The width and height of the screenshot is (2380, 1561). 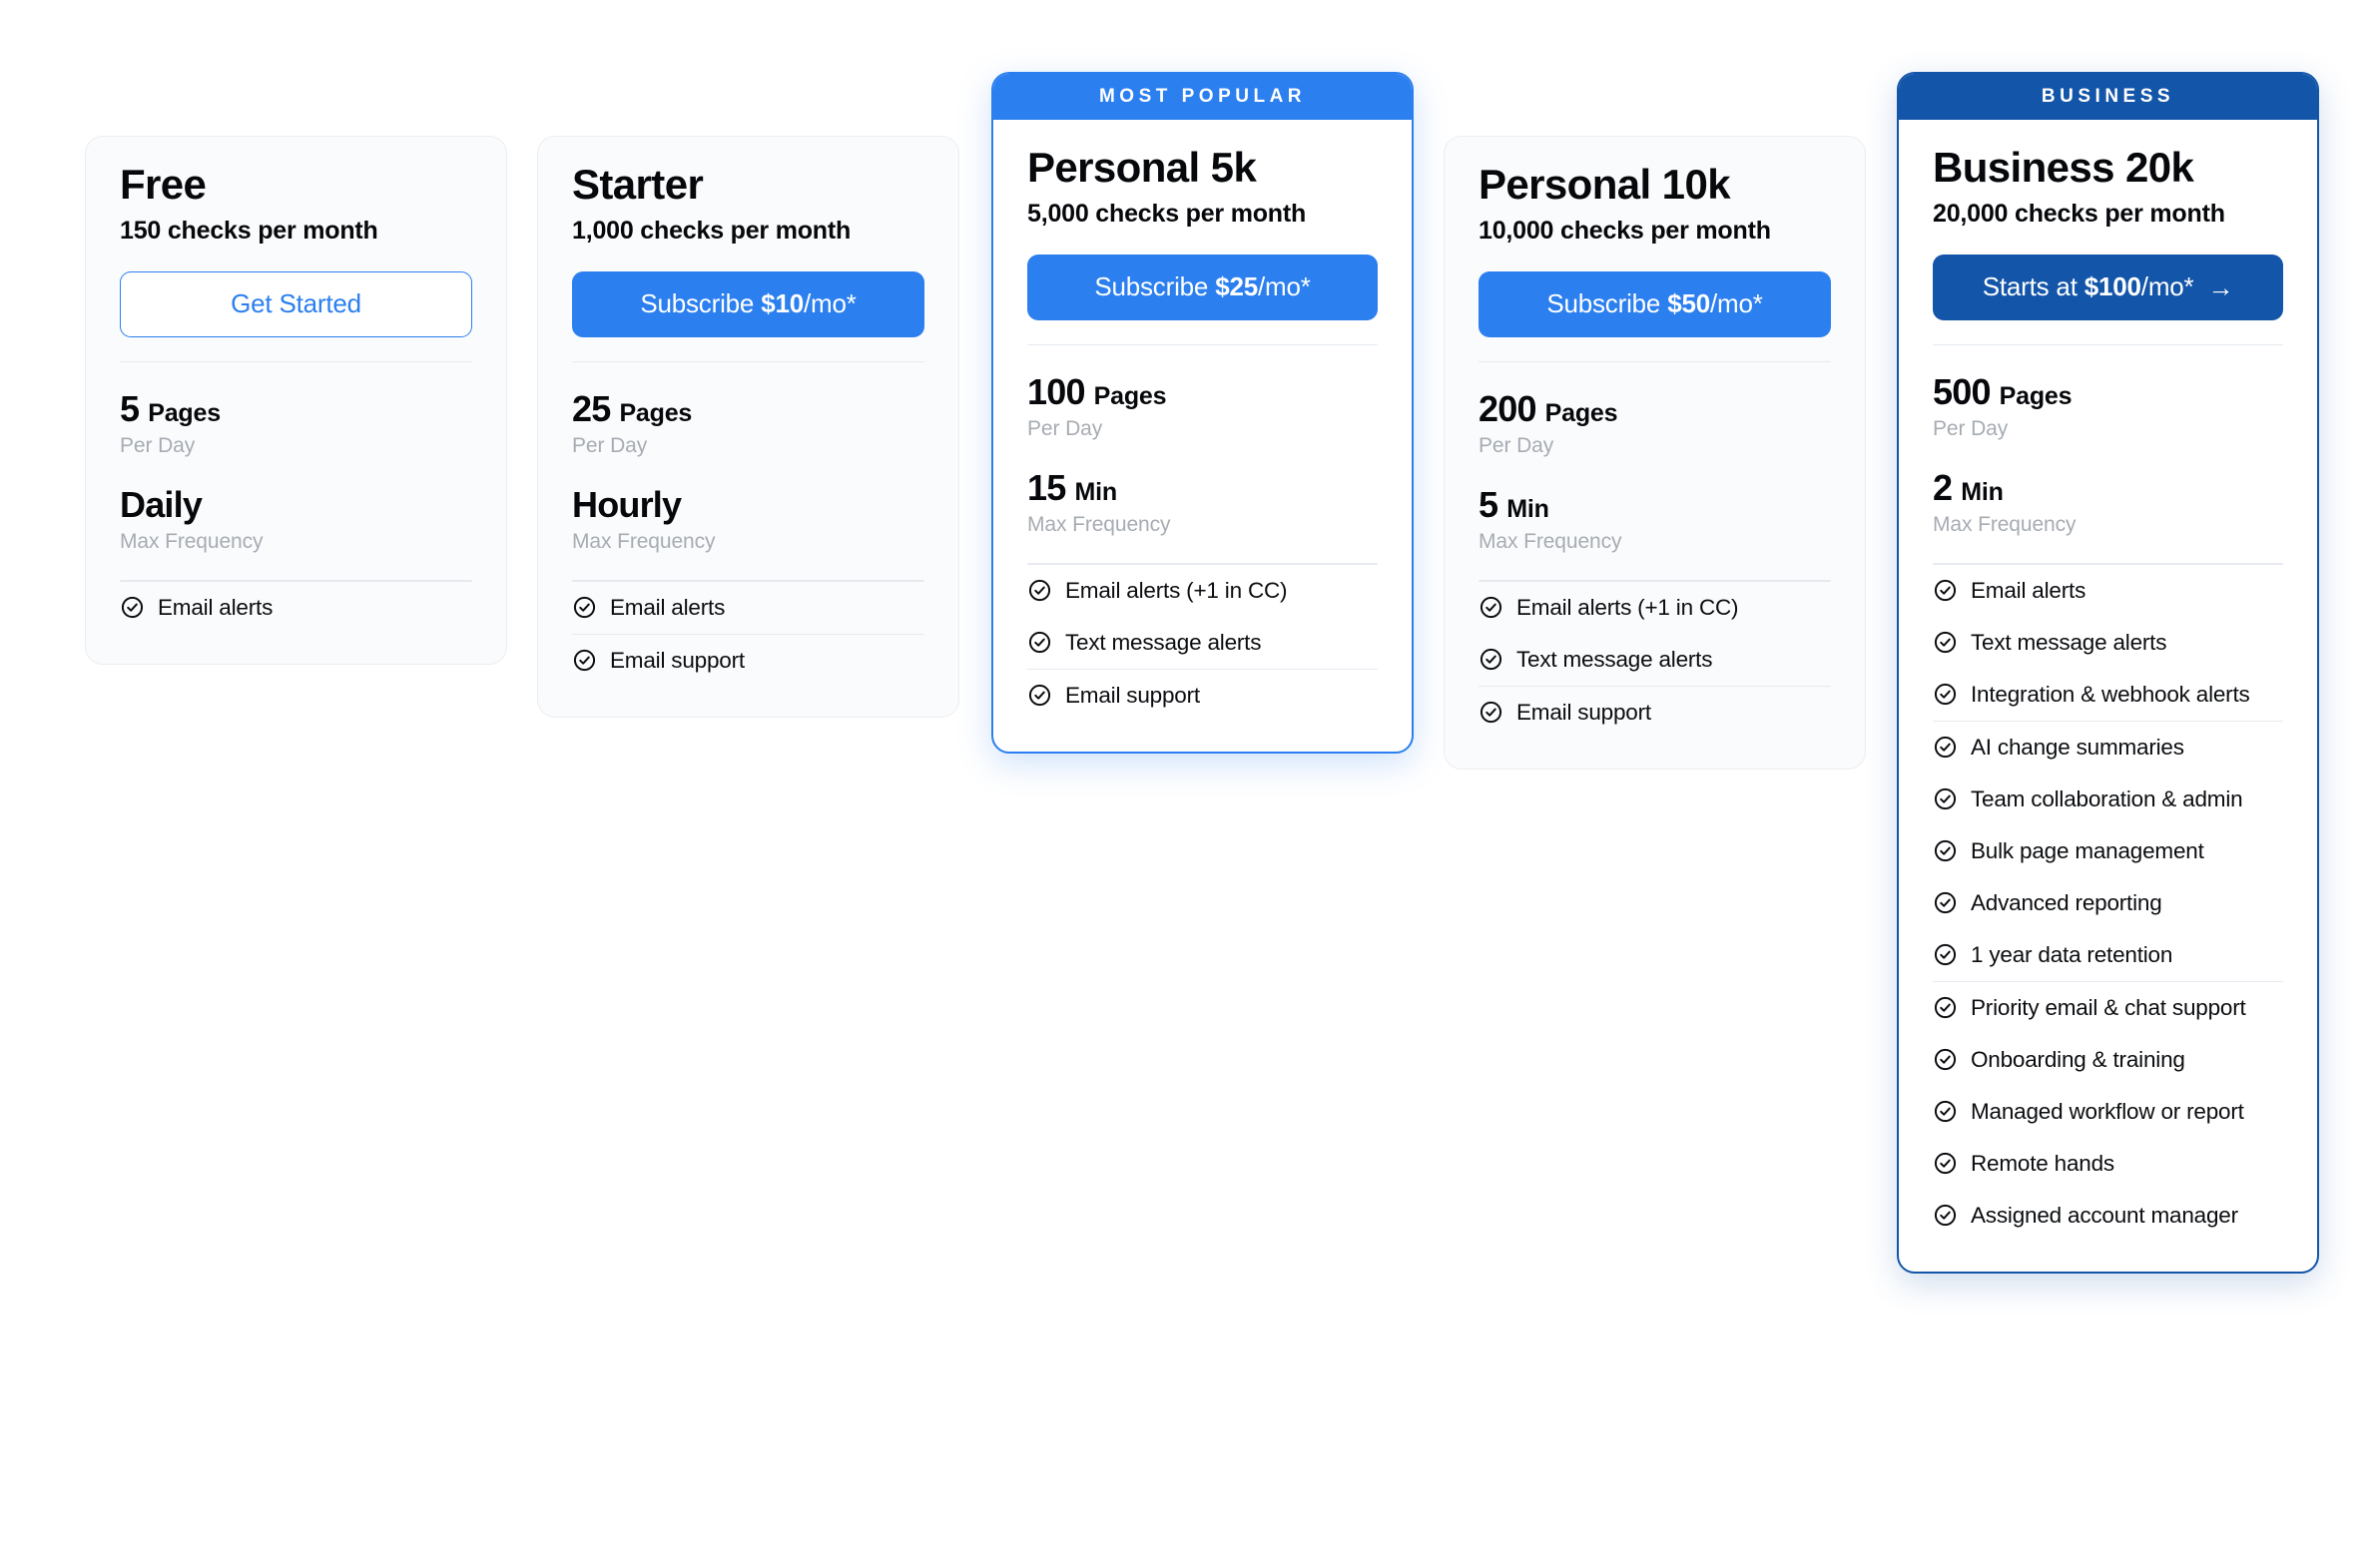 What do you see at coordinates (296, 423) in the screenshot?
I see `plan-stat: 5 Pages Per Day` at bounding box center [296, 423].